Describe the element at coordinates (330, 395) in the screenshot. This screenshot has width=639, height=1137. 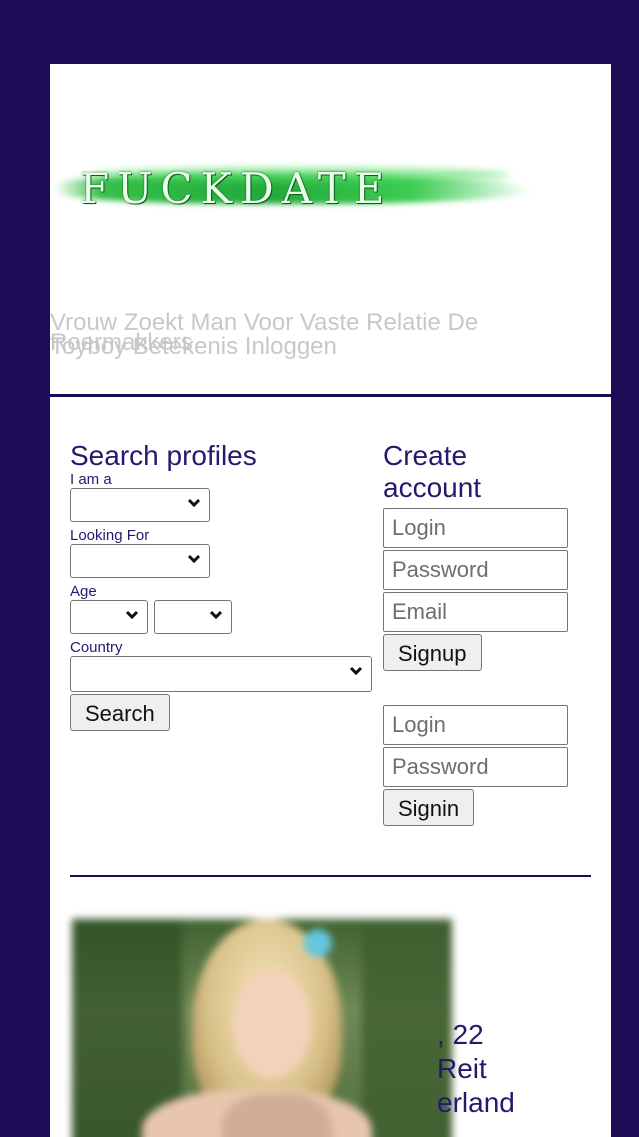
I see `header-divider` at that location.